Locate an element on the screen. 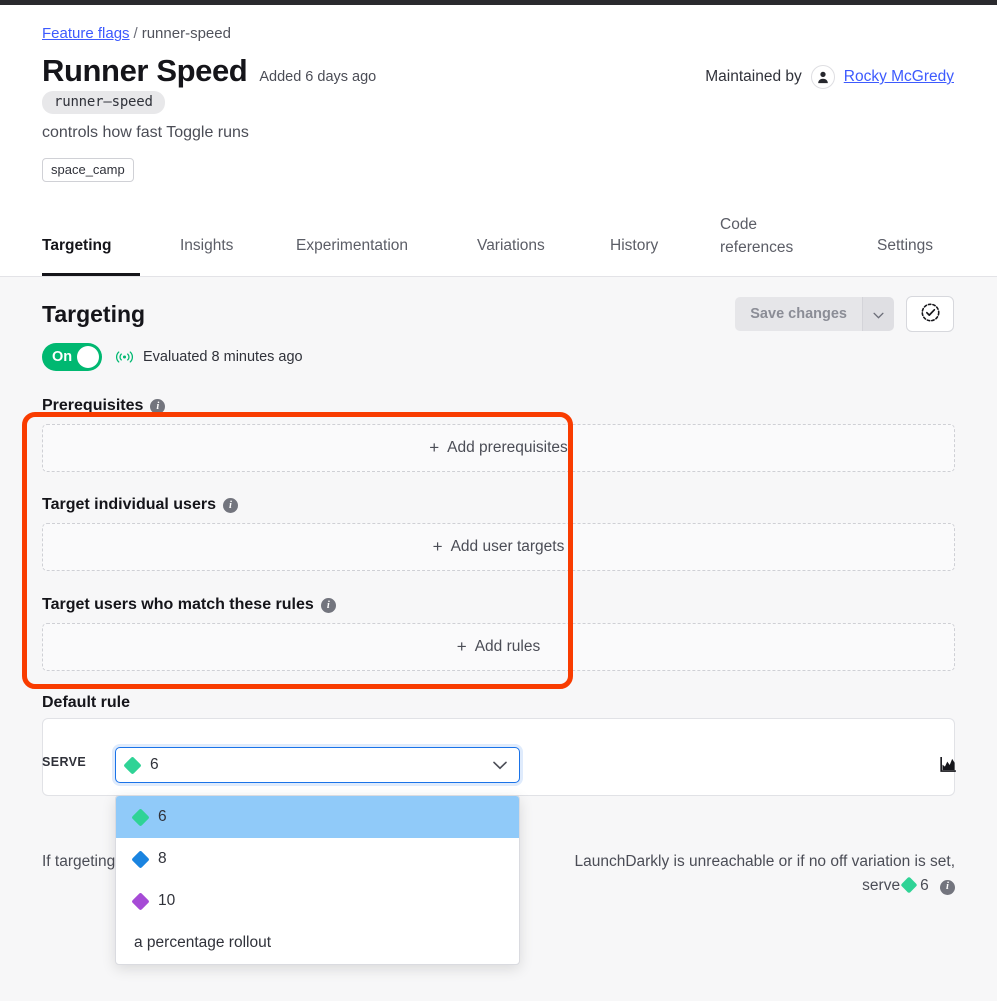 This screenshot has width=997, height=1001. add-prerequisites-label: Add prerequisites is located at coordinates (507, 447).